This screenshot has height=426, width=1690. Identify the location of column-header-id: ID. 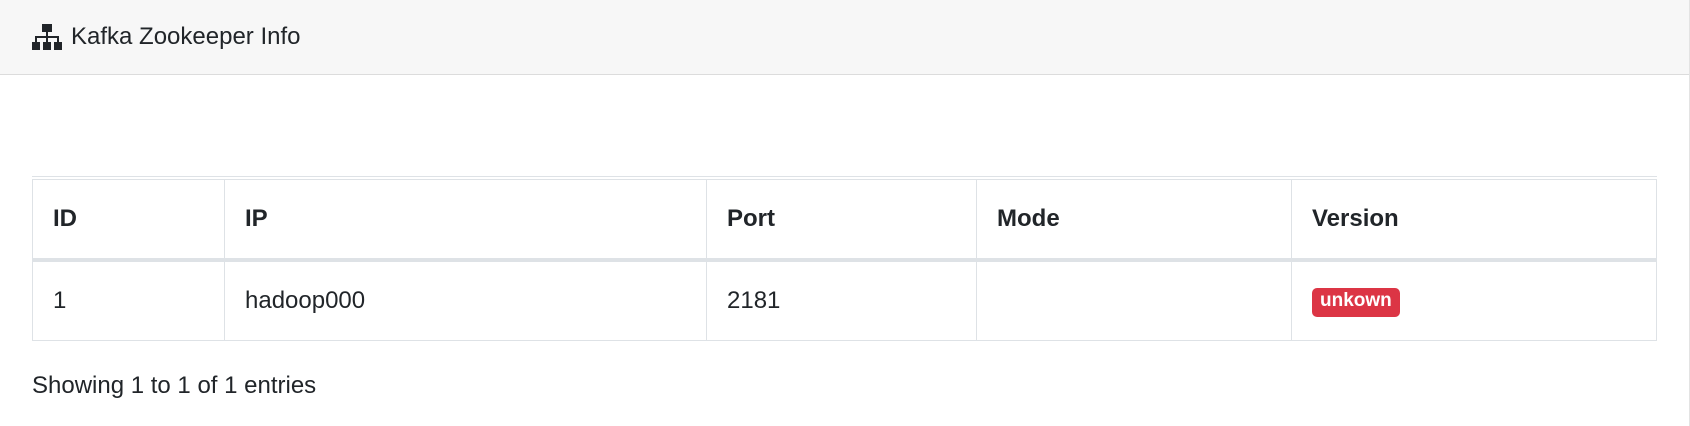
(128, 220).